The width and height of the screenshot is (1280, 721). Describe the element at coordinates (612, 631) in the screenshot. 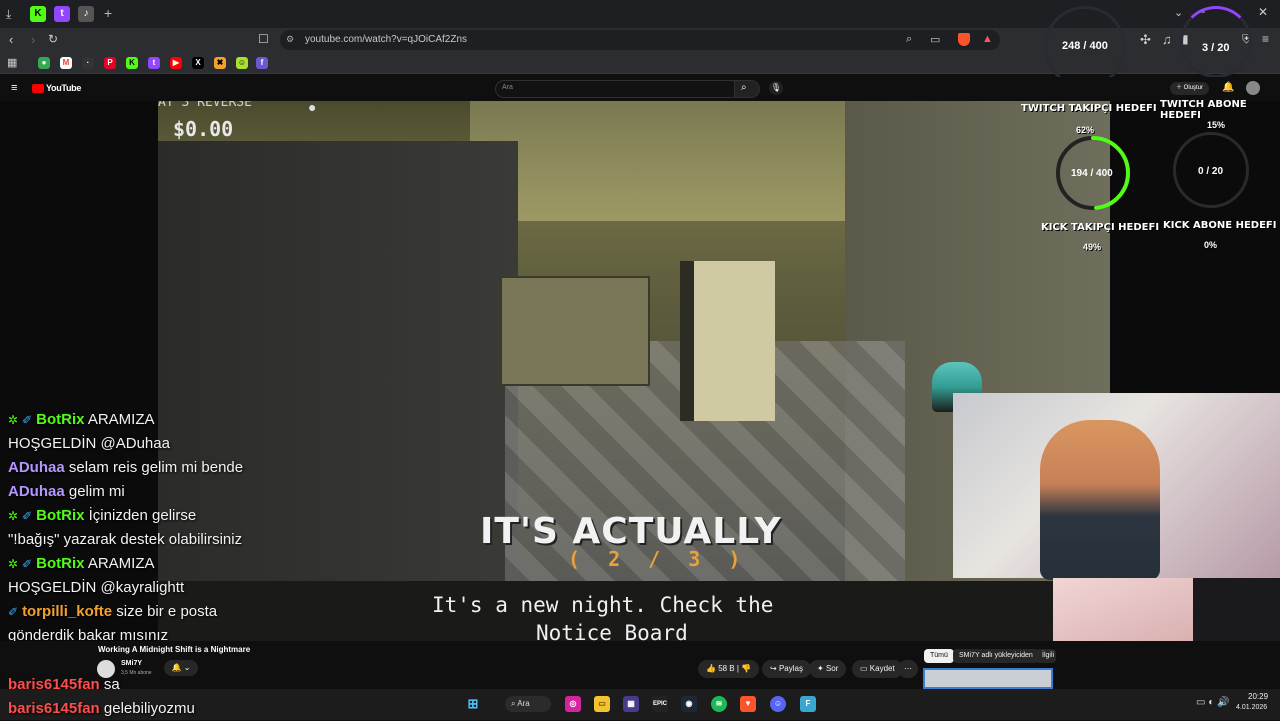

I see `subtitle-line-2: Notice Board` at that location.